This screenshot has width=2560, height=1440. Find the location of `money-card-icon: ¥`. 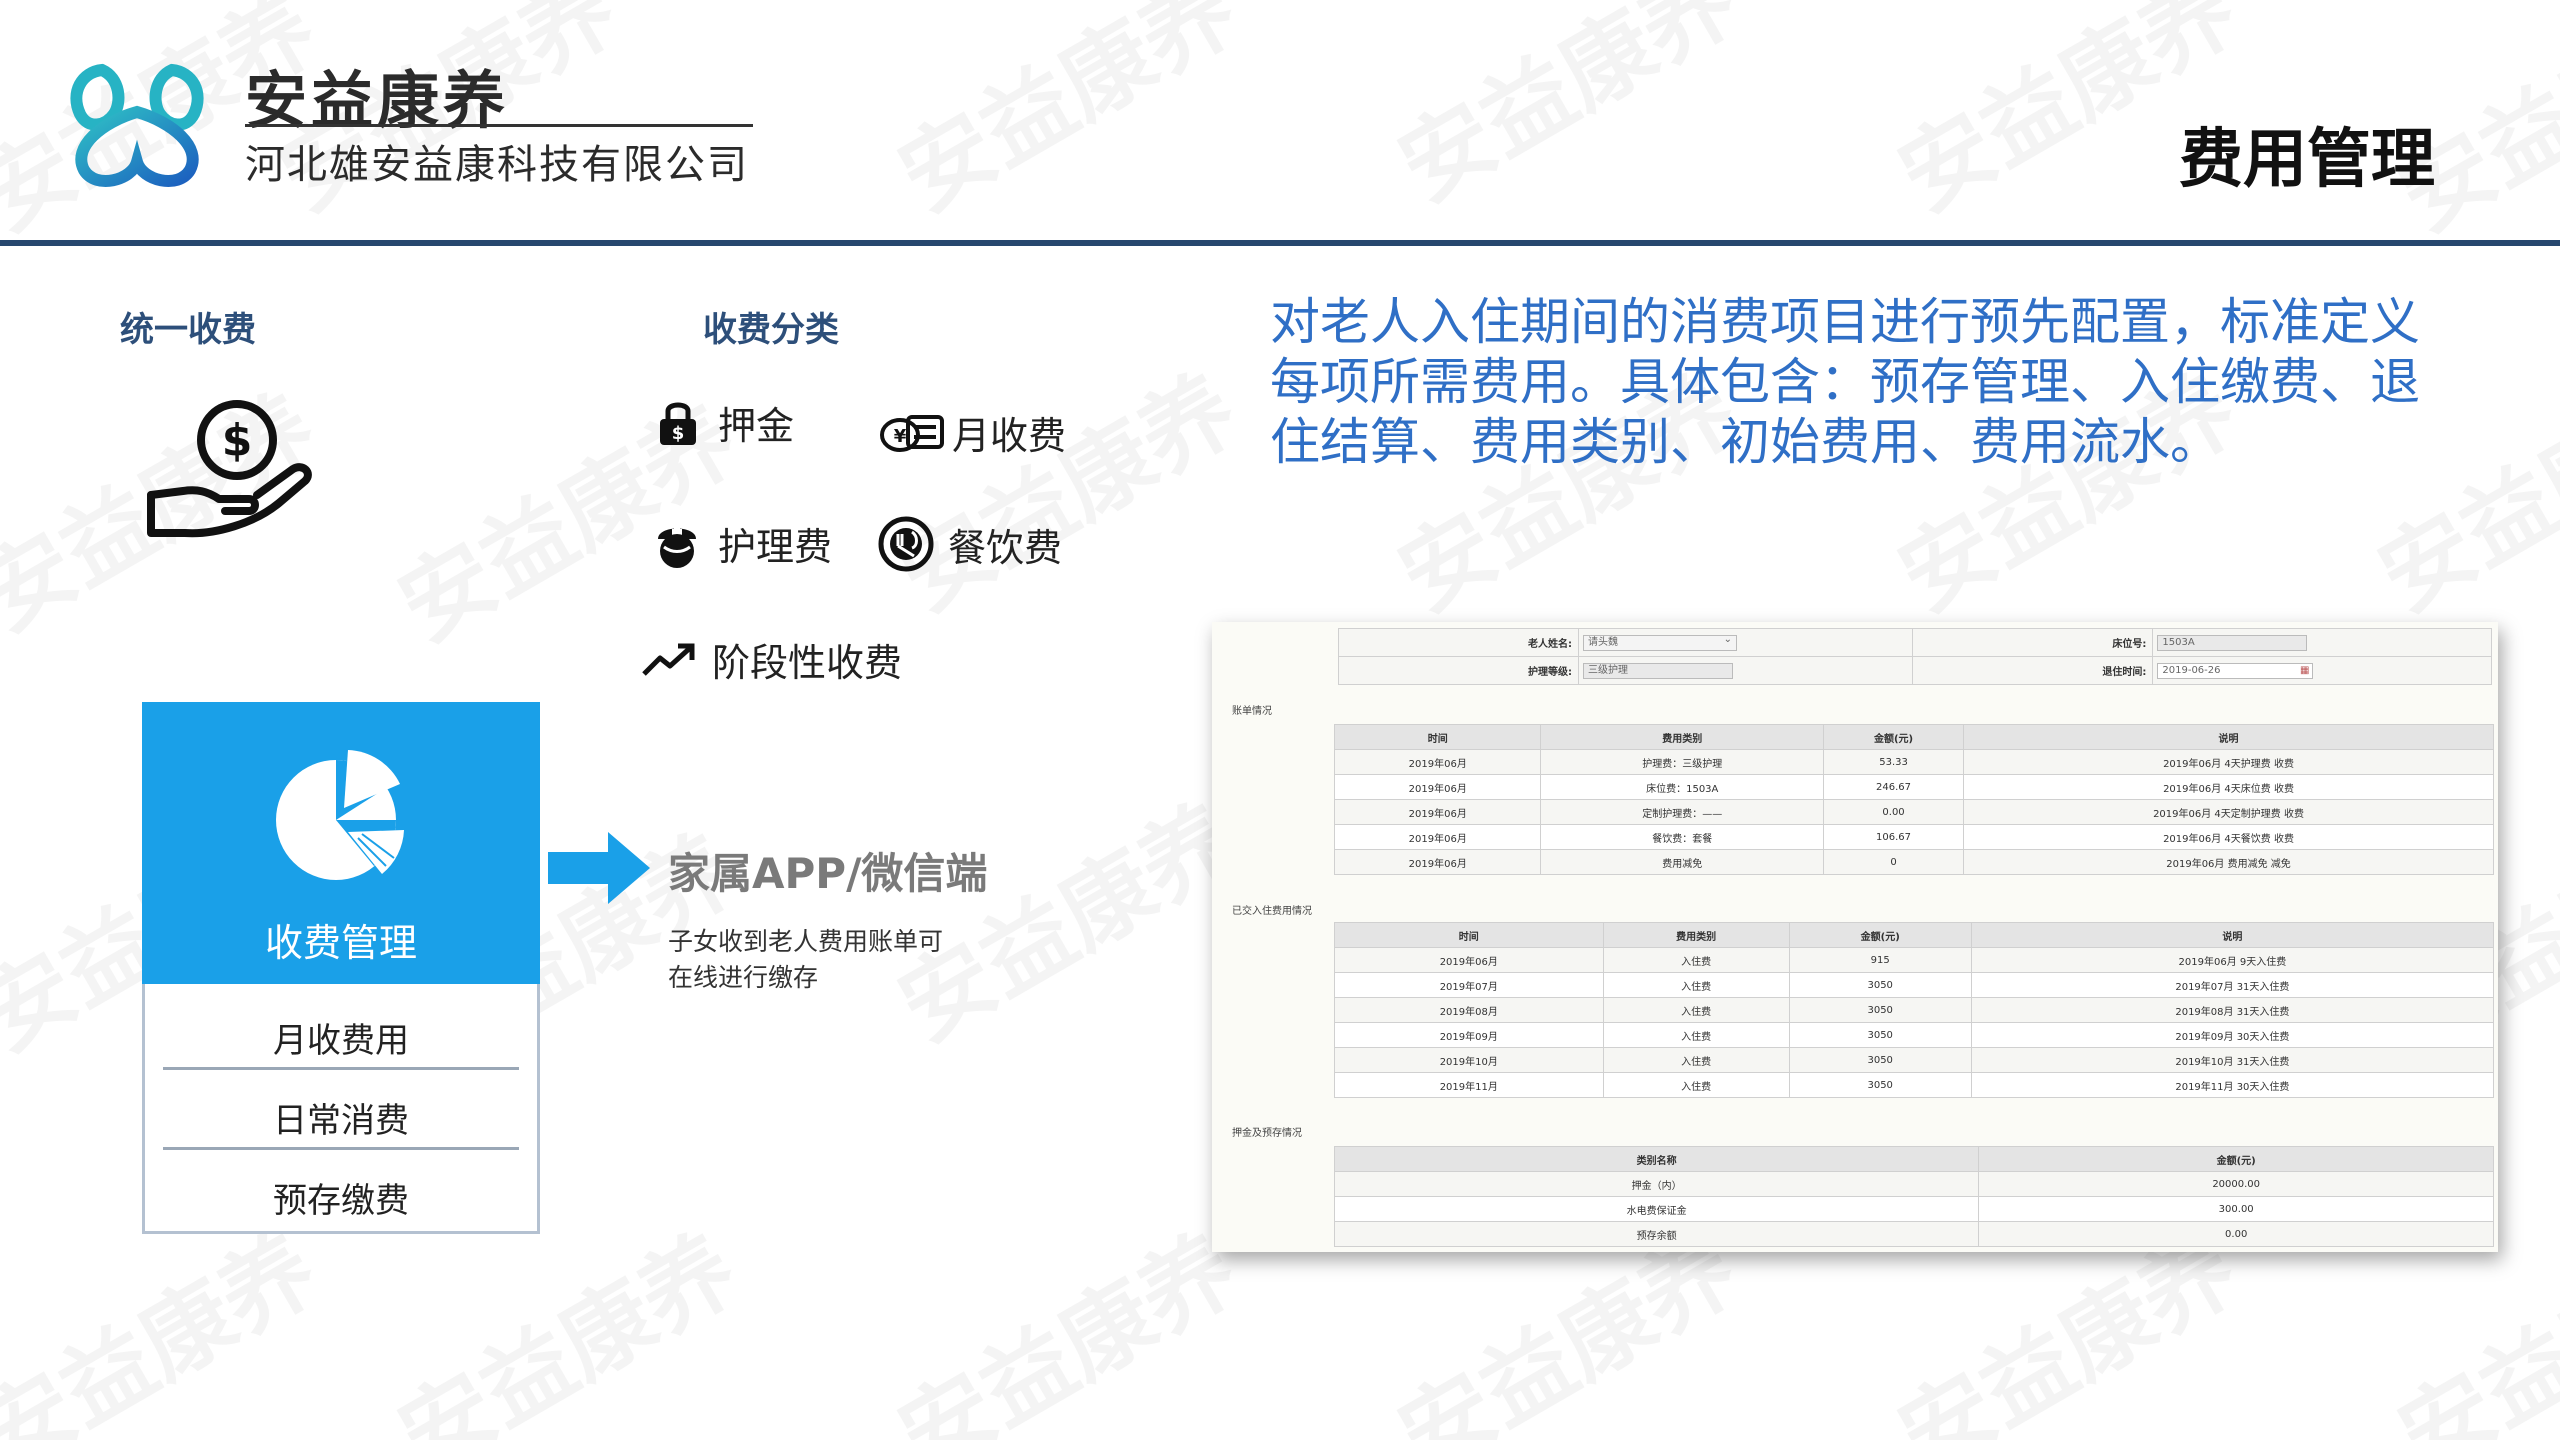

money-card-icon: ¥ is located at coordinates (912, 433).